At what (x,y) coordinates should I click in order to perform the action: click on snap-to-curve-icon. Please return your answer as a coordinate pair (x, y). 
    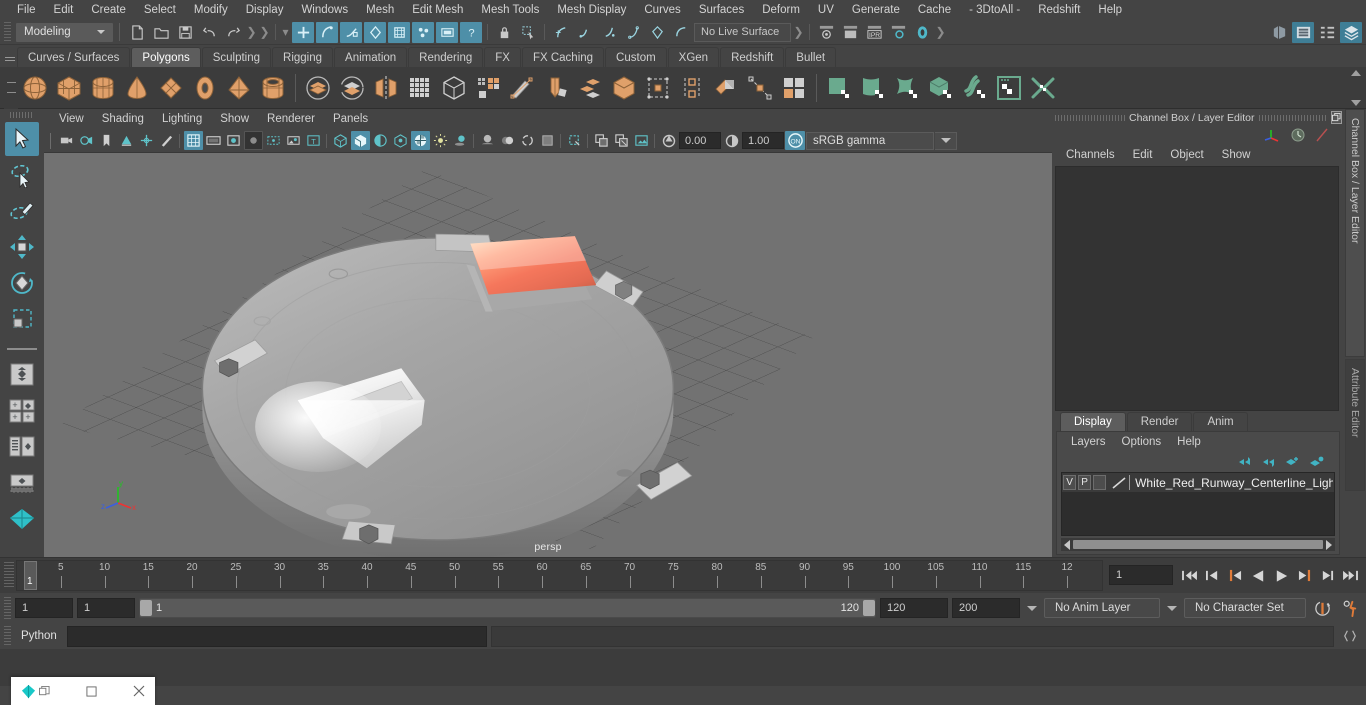
    Looking at the image, I should click on (399, 32).